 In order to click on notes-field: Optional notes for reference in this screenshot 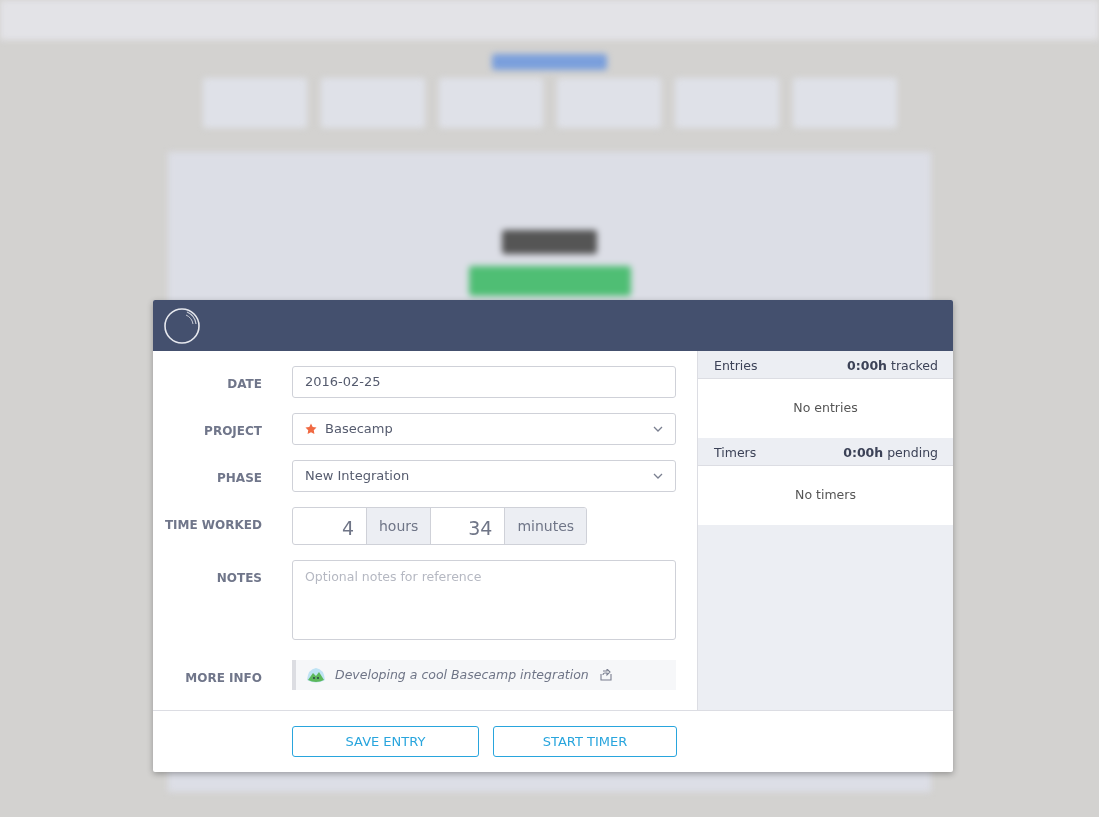, I will do `click(484, 600)`.